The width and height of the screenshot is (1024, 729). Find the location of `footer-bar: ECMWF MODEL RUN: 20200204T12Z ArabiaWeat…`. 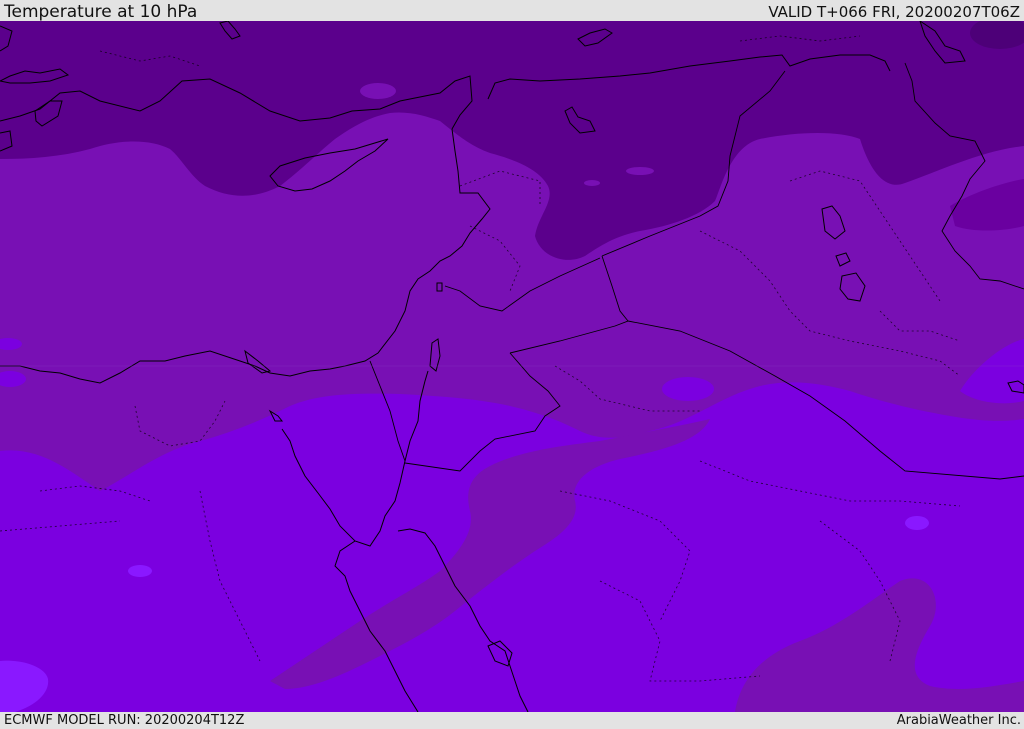

footer-bar: ECMWF MODEL RUN: 20200204T12Z ArabiaWeat… is located at coordinates (512, 720).